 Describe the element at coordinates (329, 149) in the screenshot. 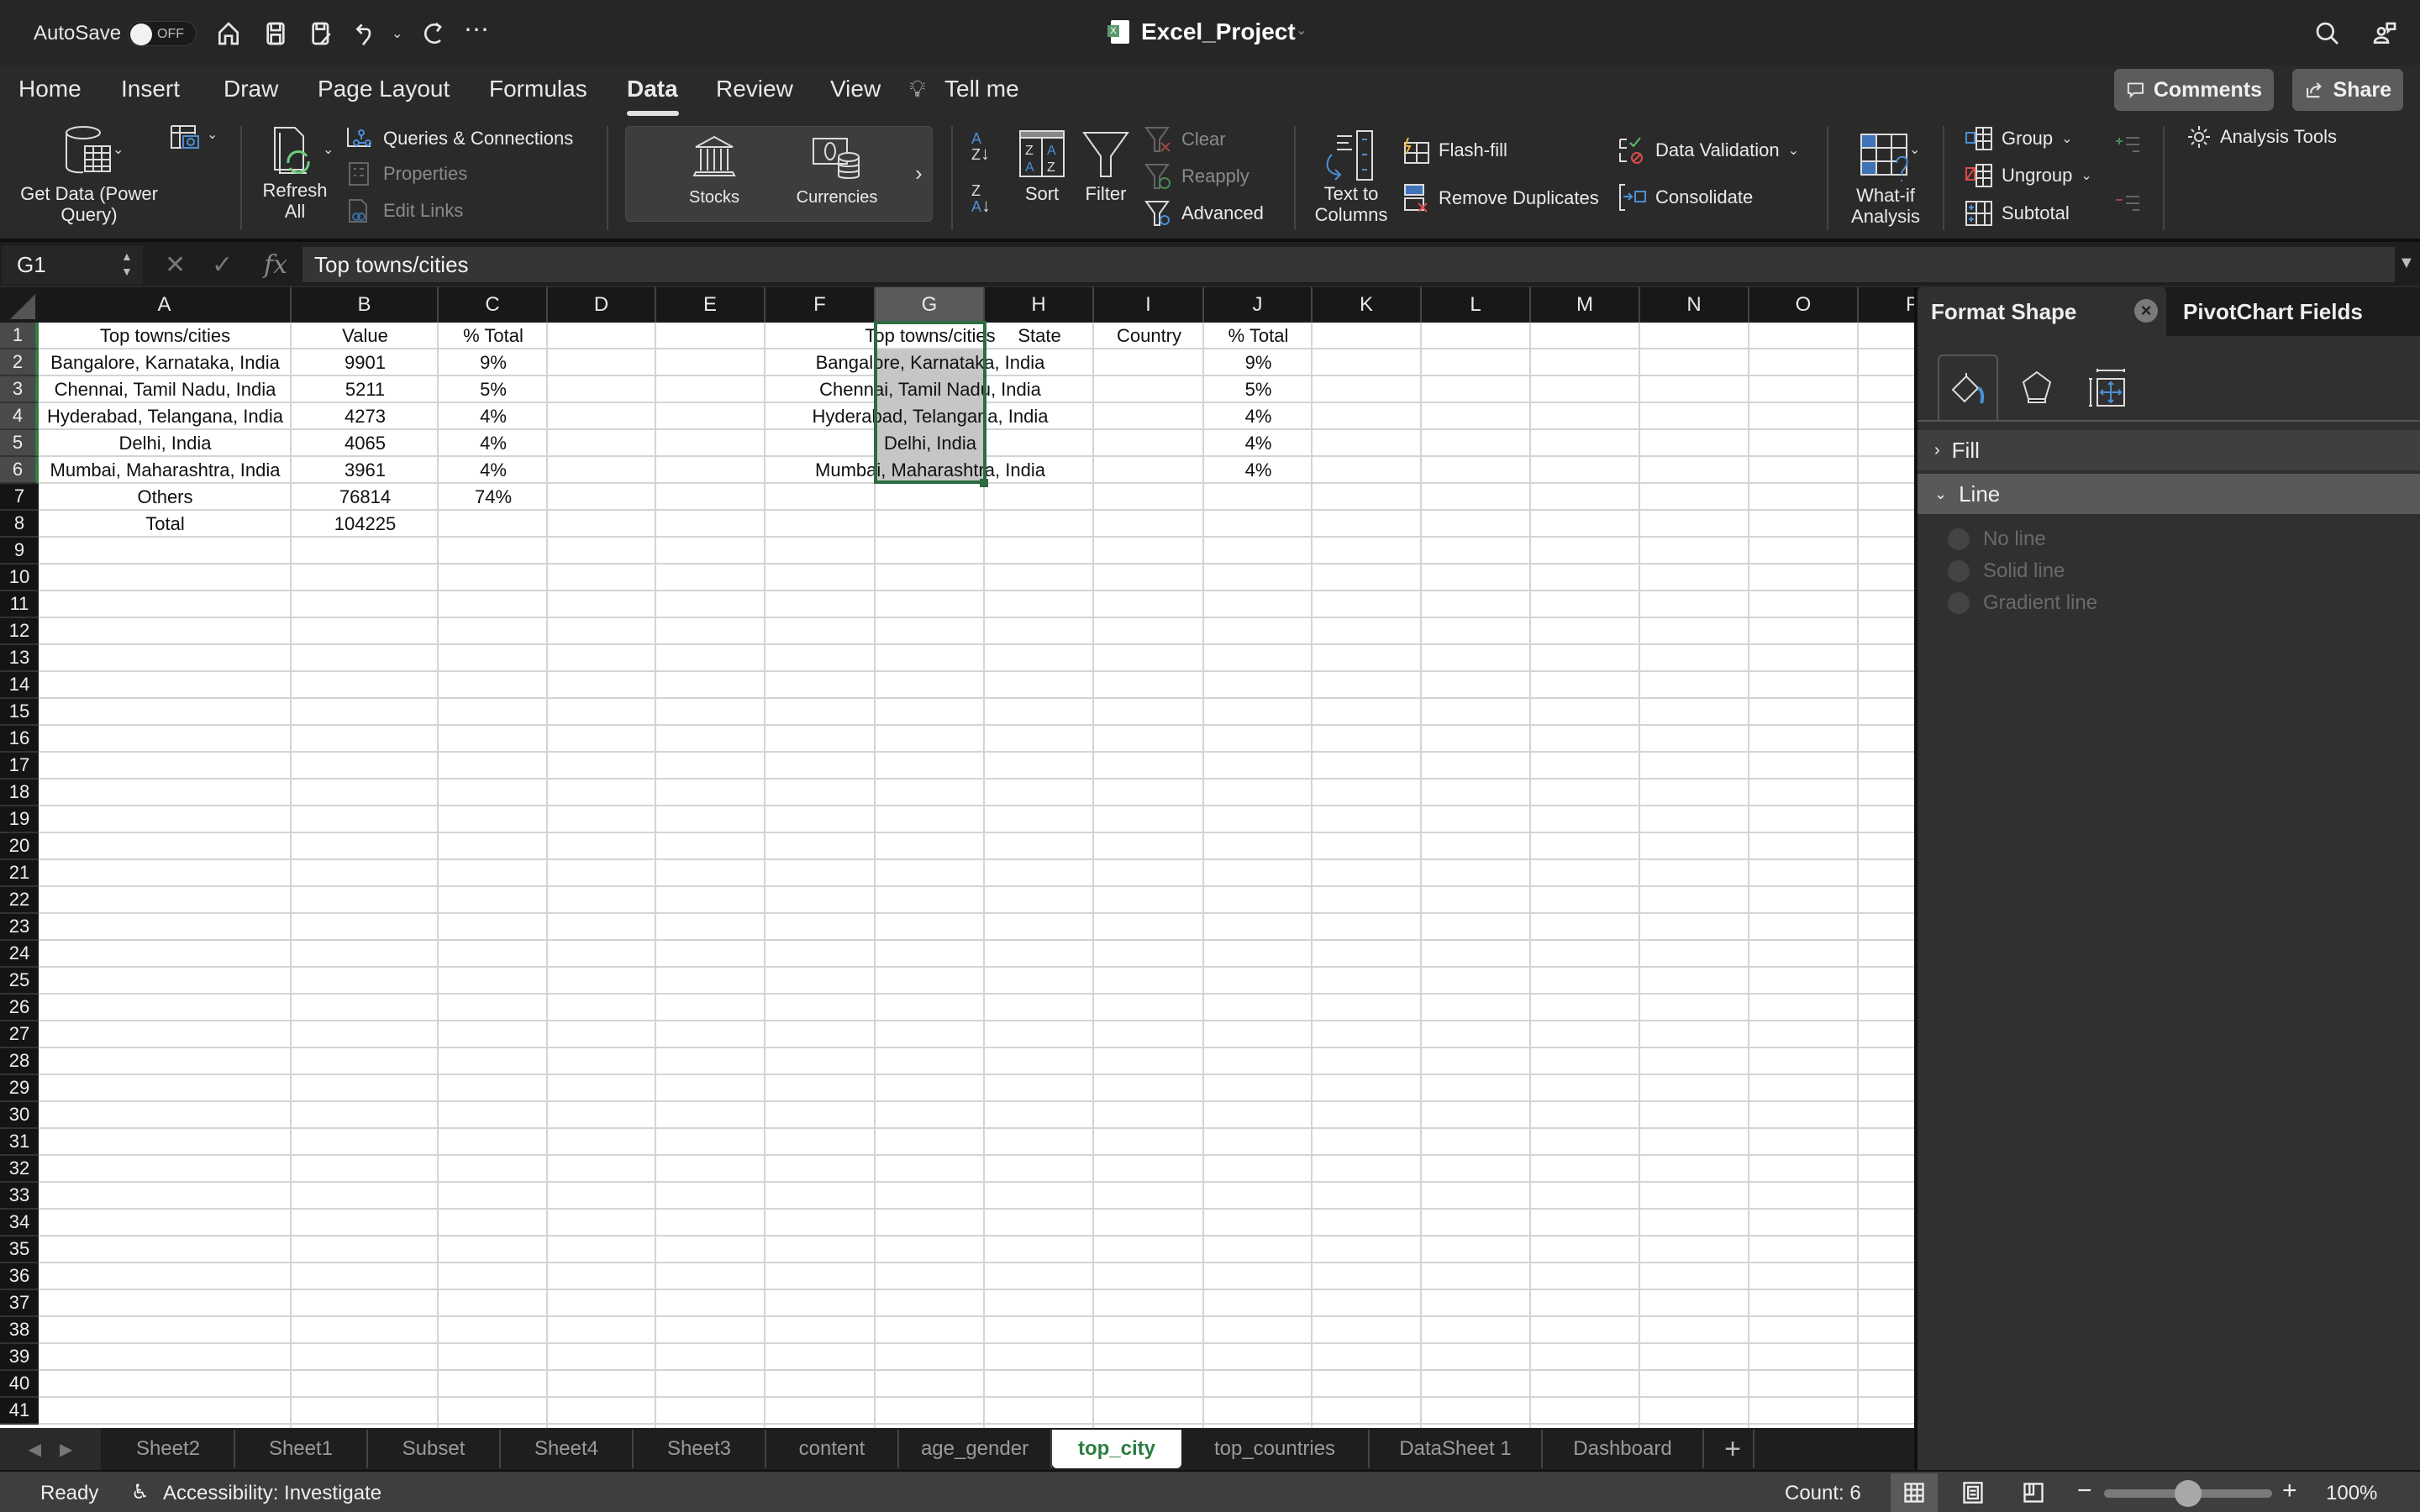

I see `refresh-dropdown-icon: ⌄` at that location.